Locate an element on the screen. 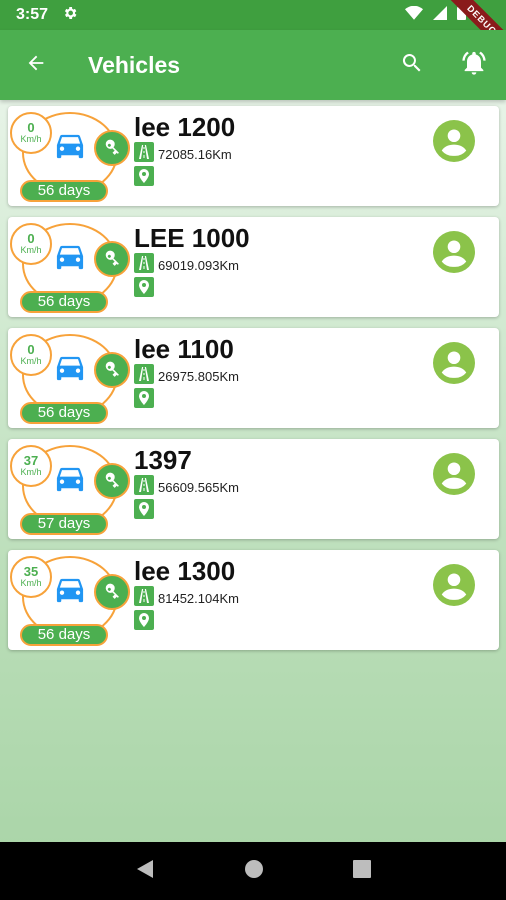 The image size is (506, 900). vehicle-card: 35 Km/h 56 days lee 1300 81452.104Km is located at coordinates (253, 600).